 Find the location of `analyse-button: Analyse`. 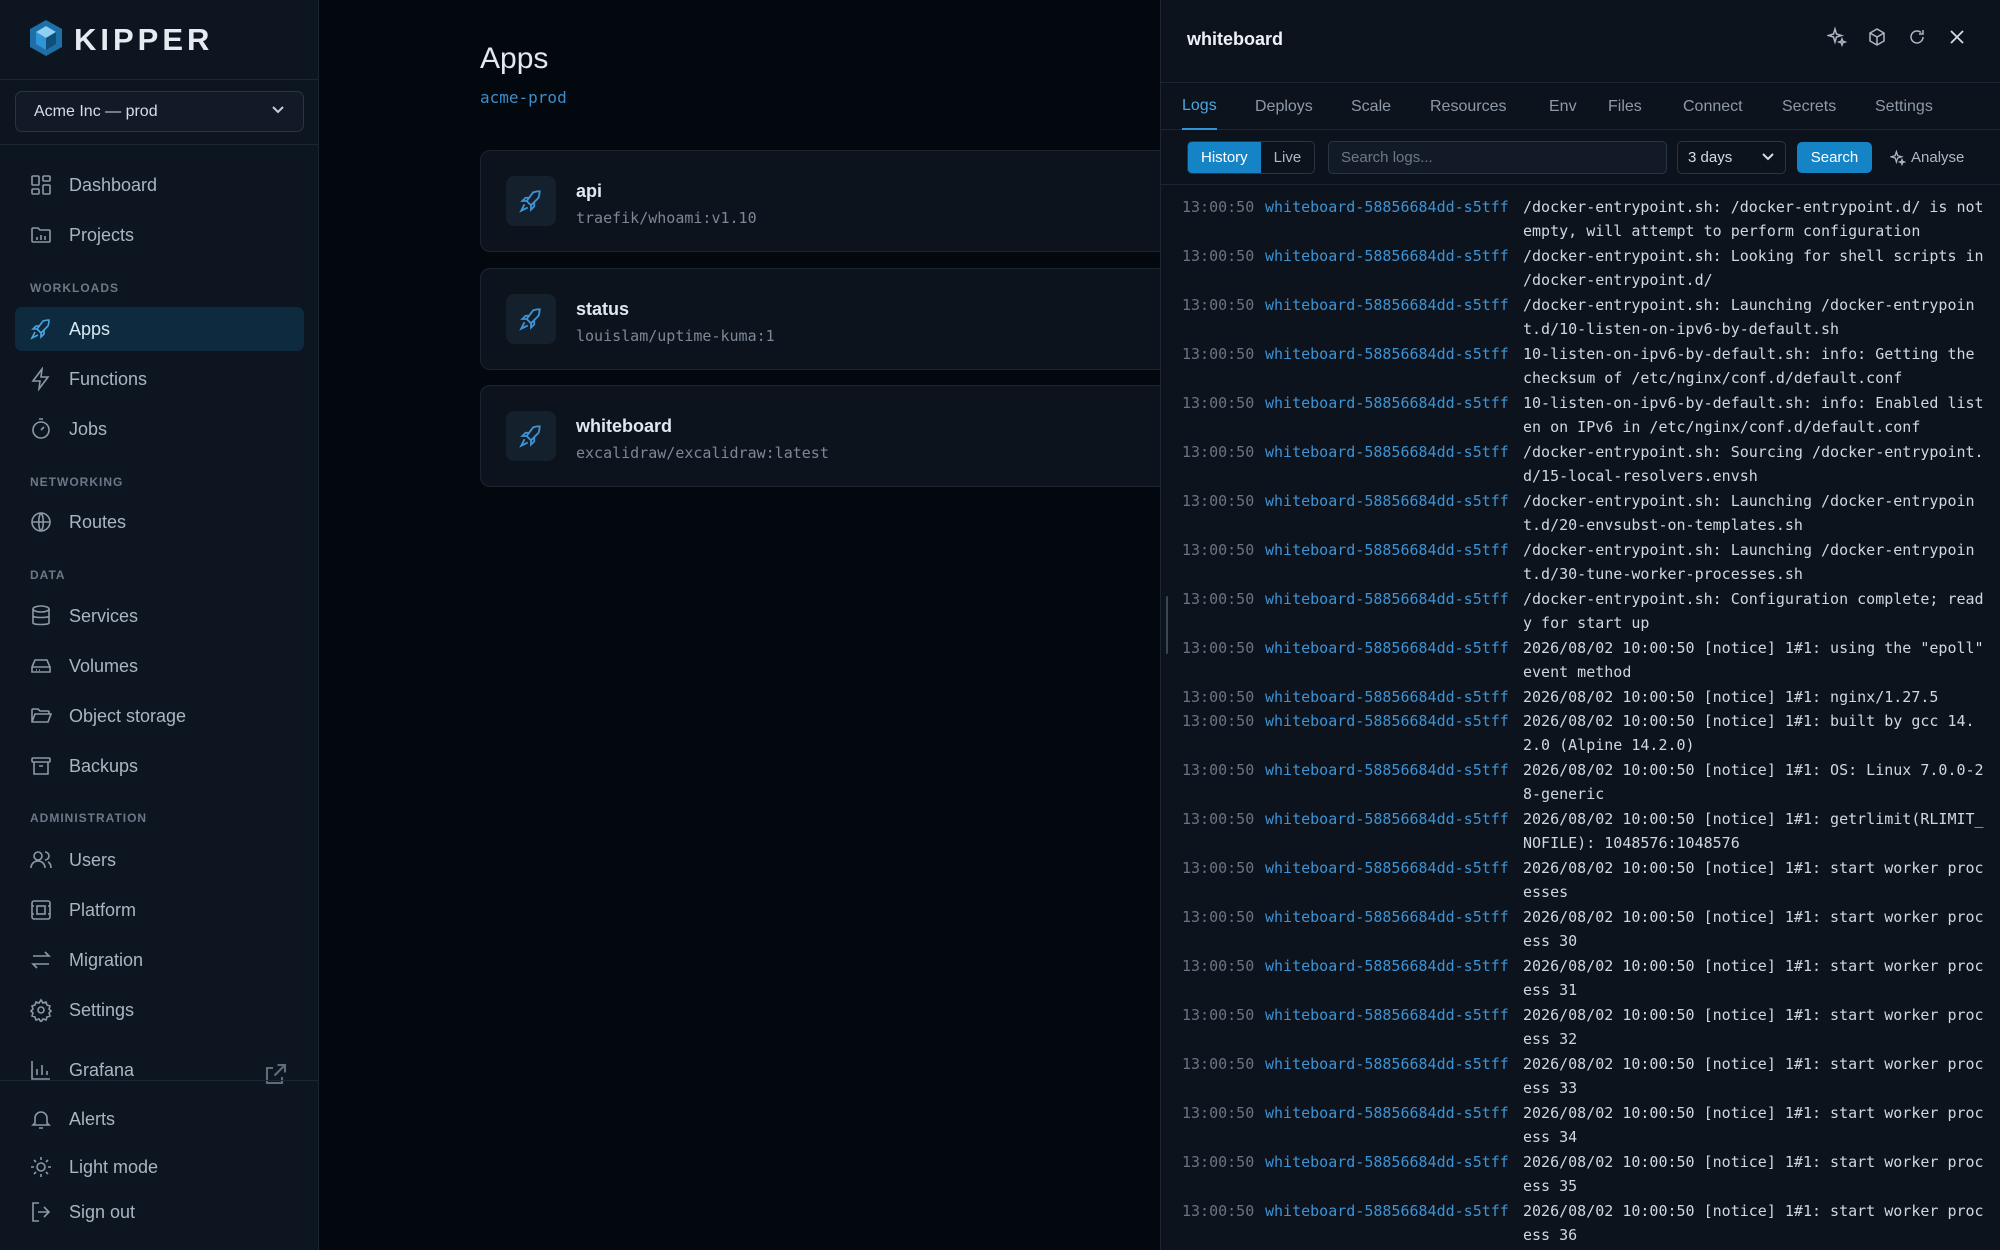

analyse-button: Analyse is located at coordinates (1927, 157).